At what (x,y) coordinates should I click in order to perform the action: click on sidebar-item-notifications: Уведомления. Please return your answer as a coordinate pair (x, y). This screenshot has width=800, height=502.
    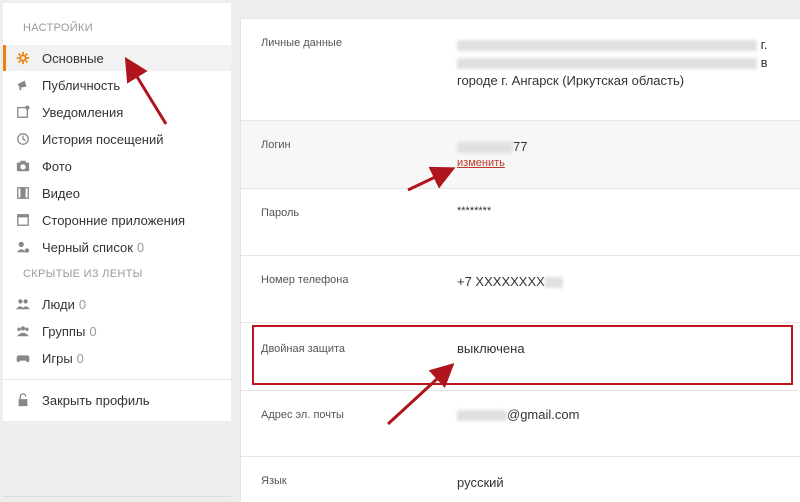
    Looking at the image, I should click on (117, 112).